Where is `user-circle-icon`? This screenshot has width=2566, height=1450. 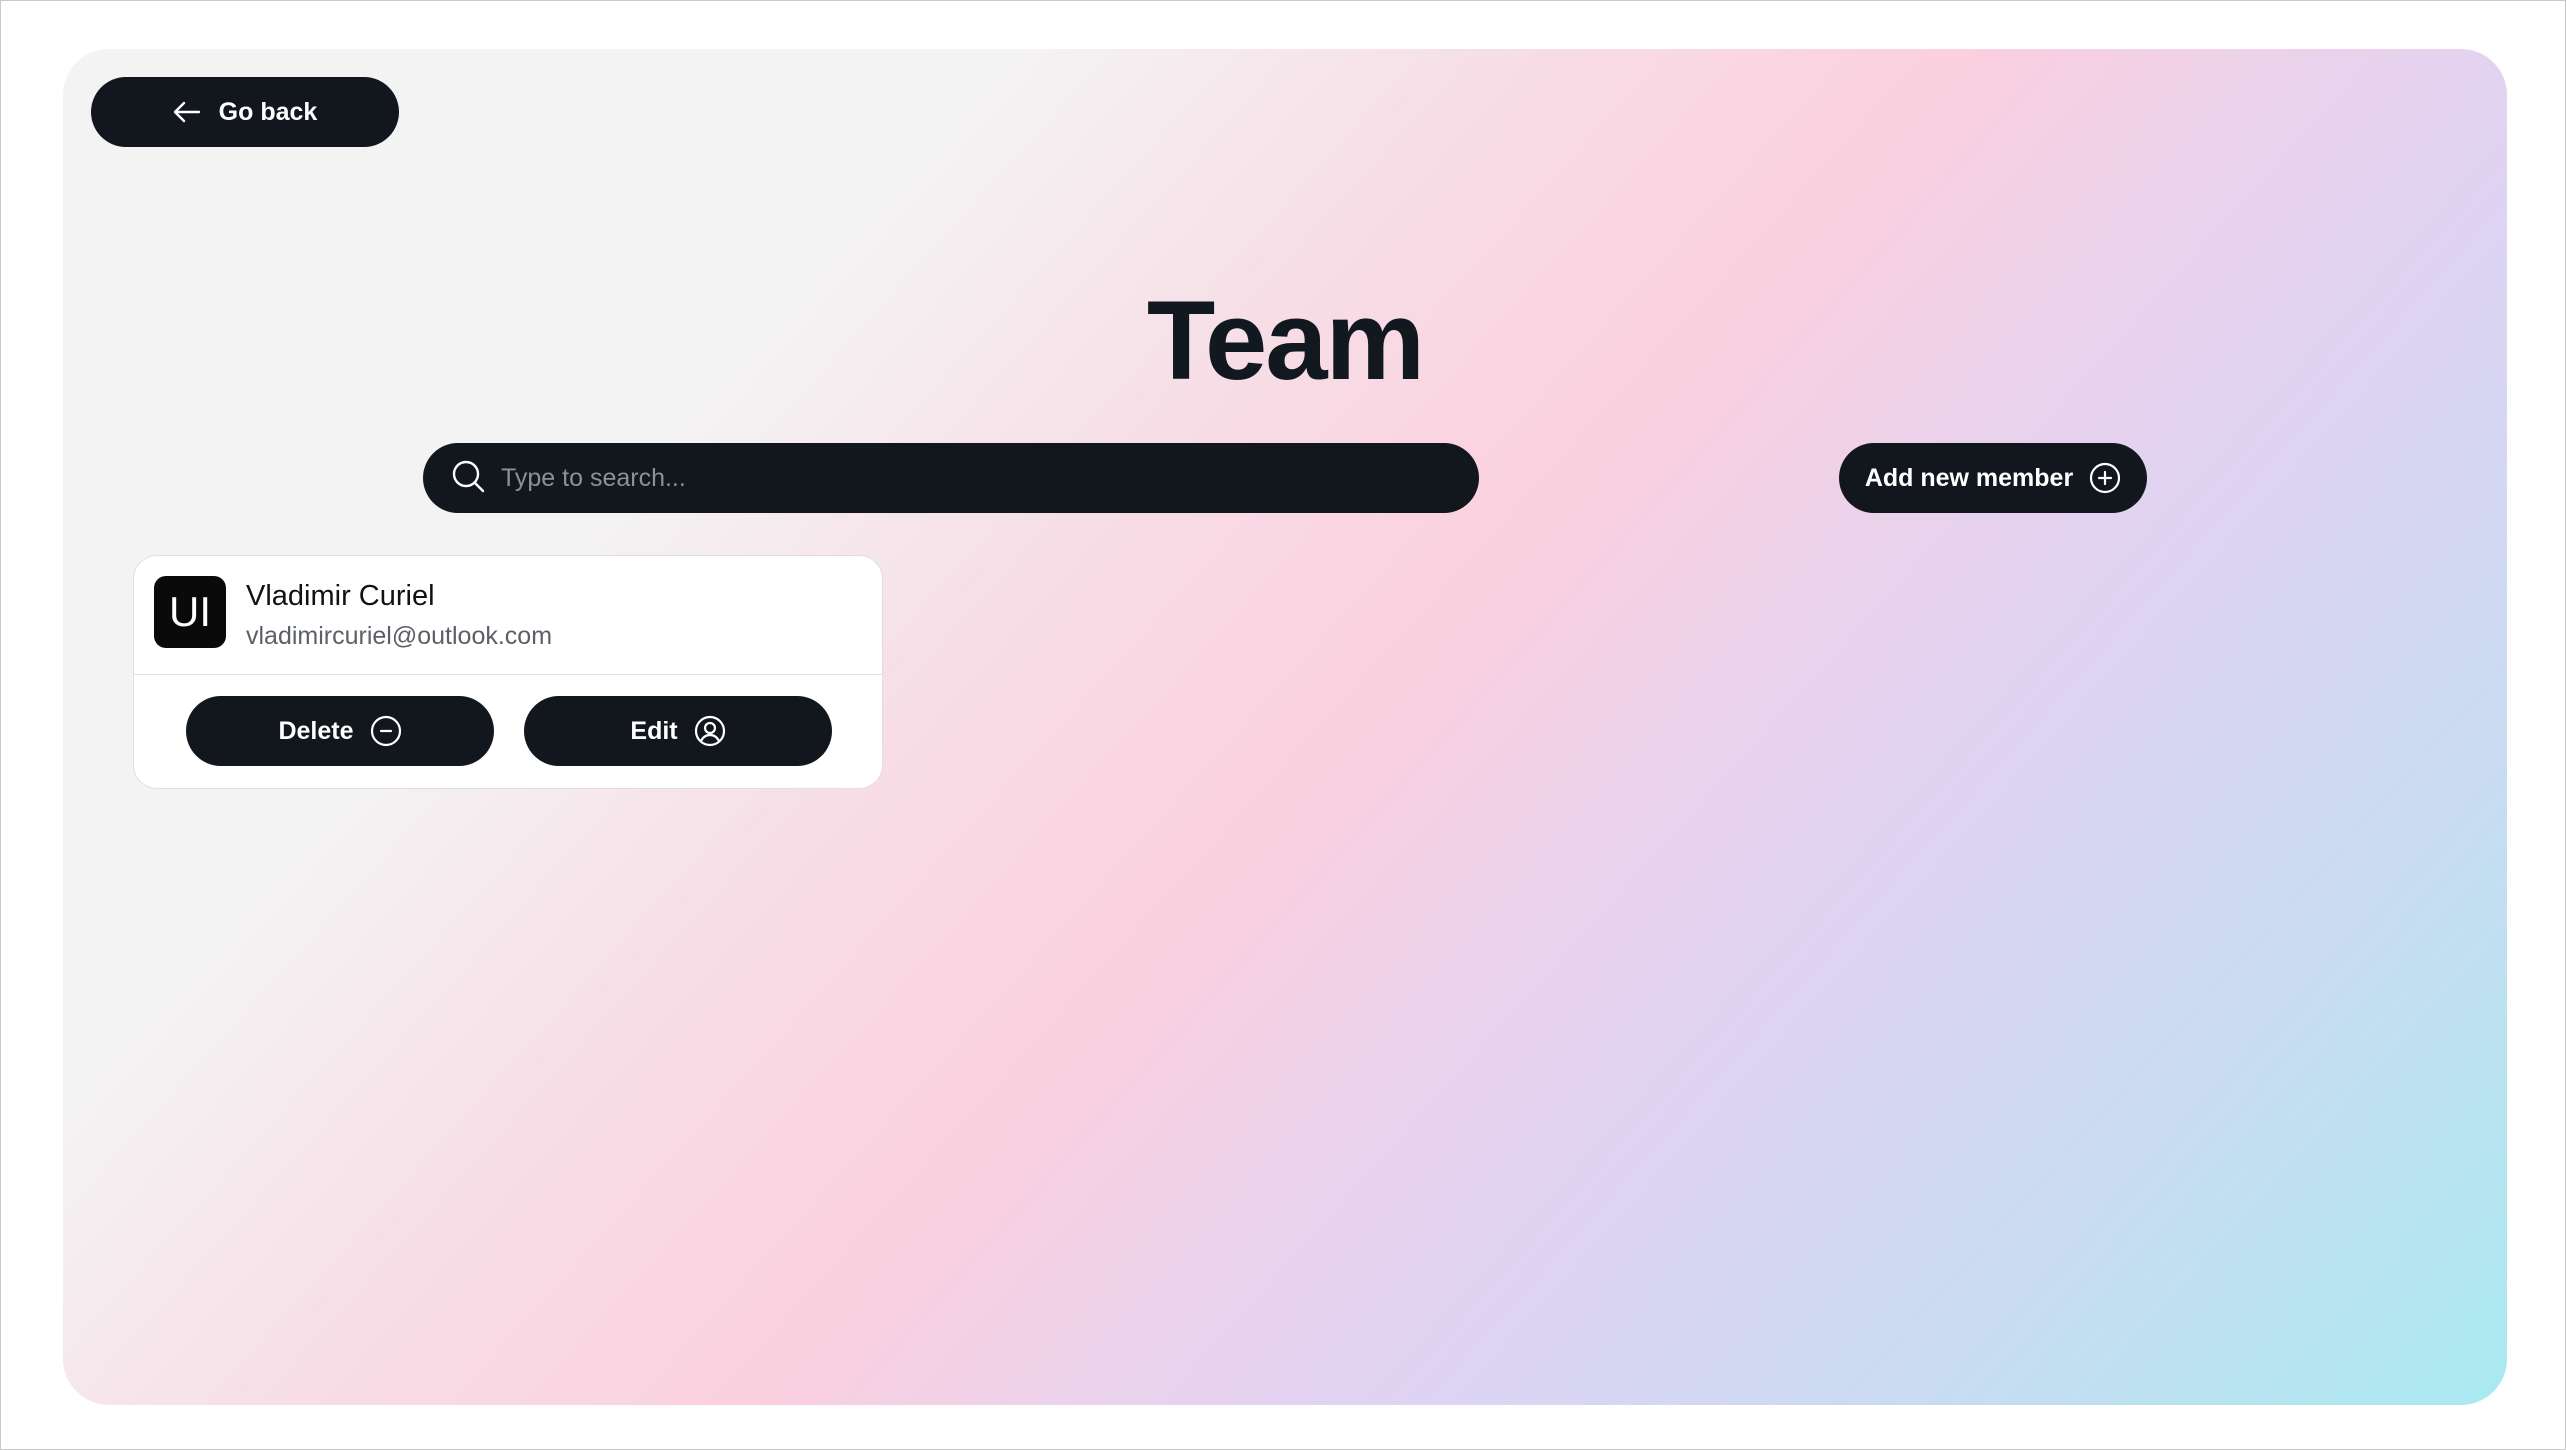 user-circle-icon is located at coordinates (710, 731).